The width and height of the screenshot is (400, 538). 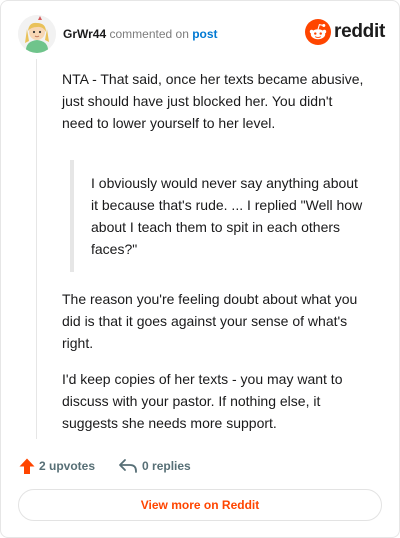 I want to click on upvote-arrow-icon, so click(x=27, y=466).